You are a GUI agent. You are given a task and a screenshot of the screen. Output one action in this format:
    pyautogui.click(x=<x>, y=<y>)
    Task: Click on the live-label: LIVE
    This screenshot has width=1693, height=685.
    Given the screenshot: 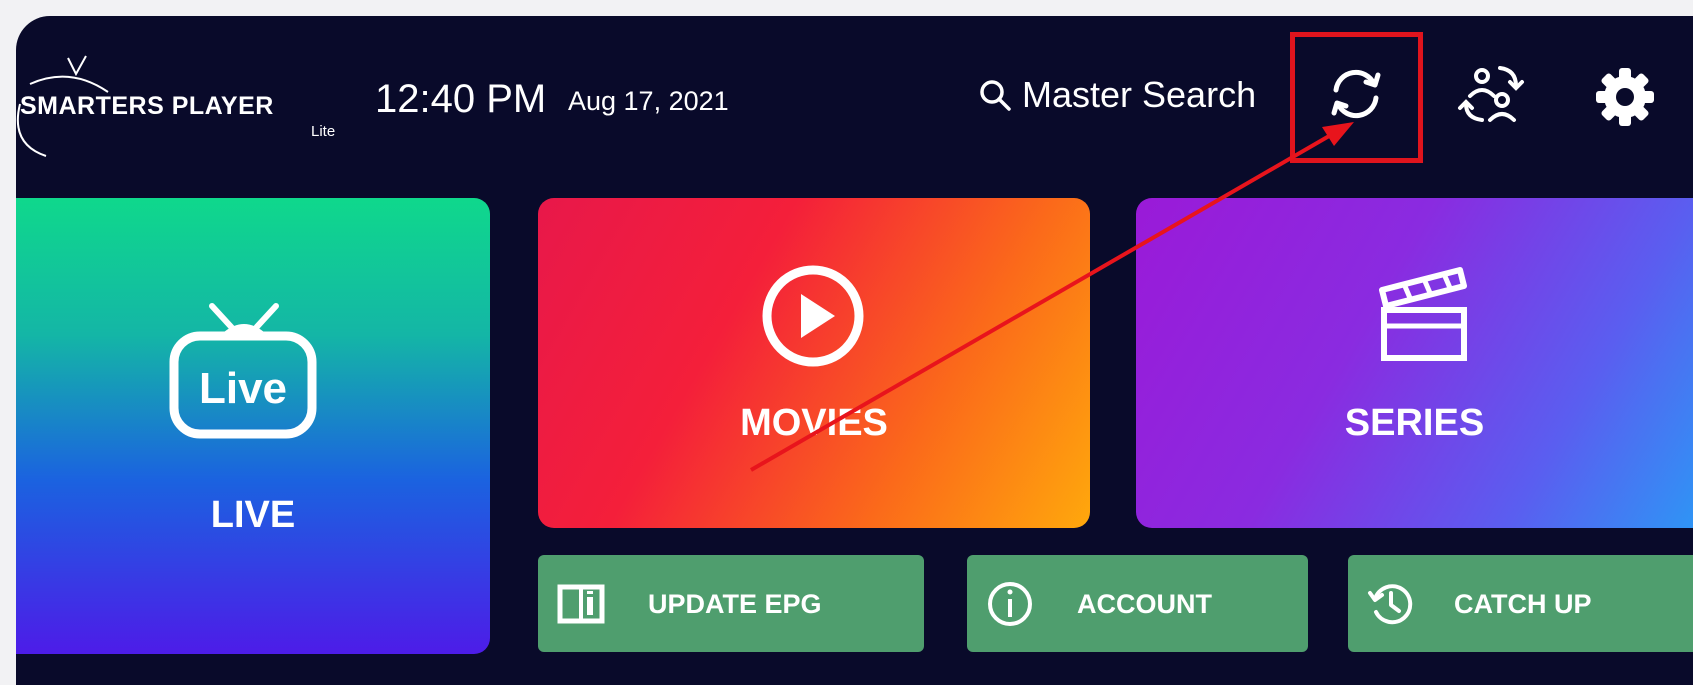 What is the action you would take?
    pyautogui.click(x=253, y=515)
    